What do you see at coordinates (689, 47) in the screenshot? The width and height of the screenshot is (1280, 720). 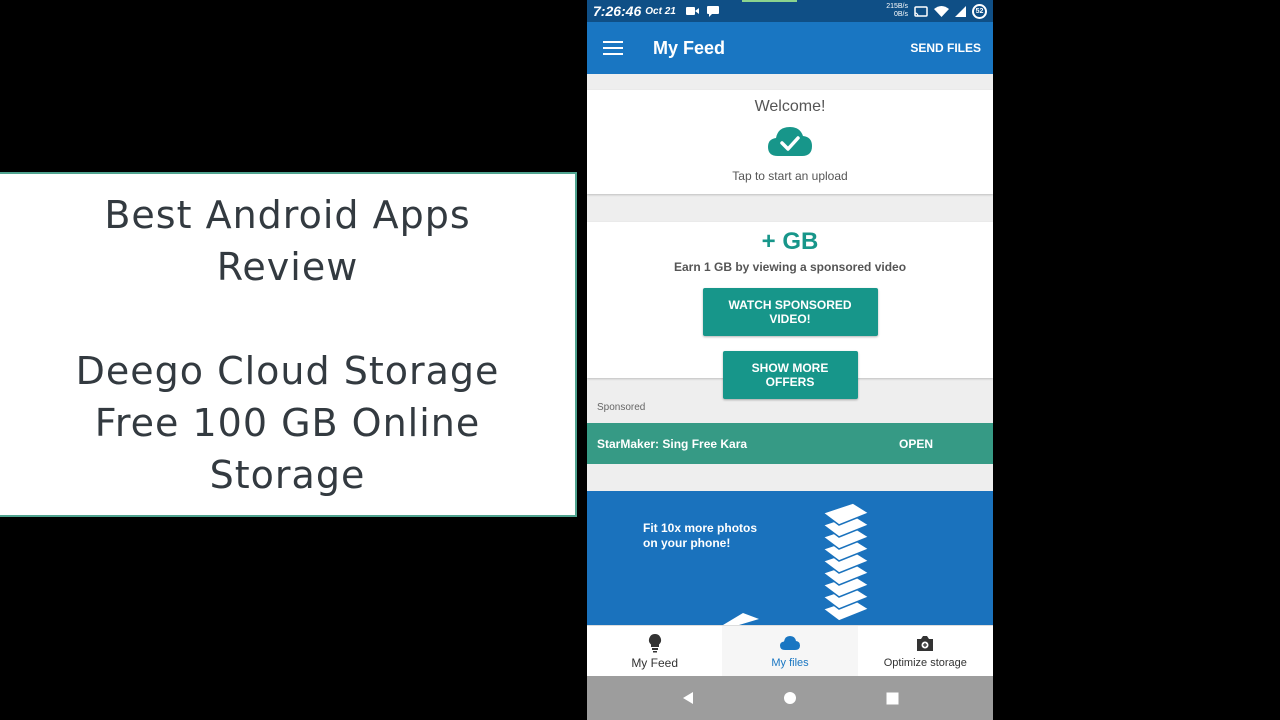 I see `page-title: My Feed` at bounding box center [689, 47].